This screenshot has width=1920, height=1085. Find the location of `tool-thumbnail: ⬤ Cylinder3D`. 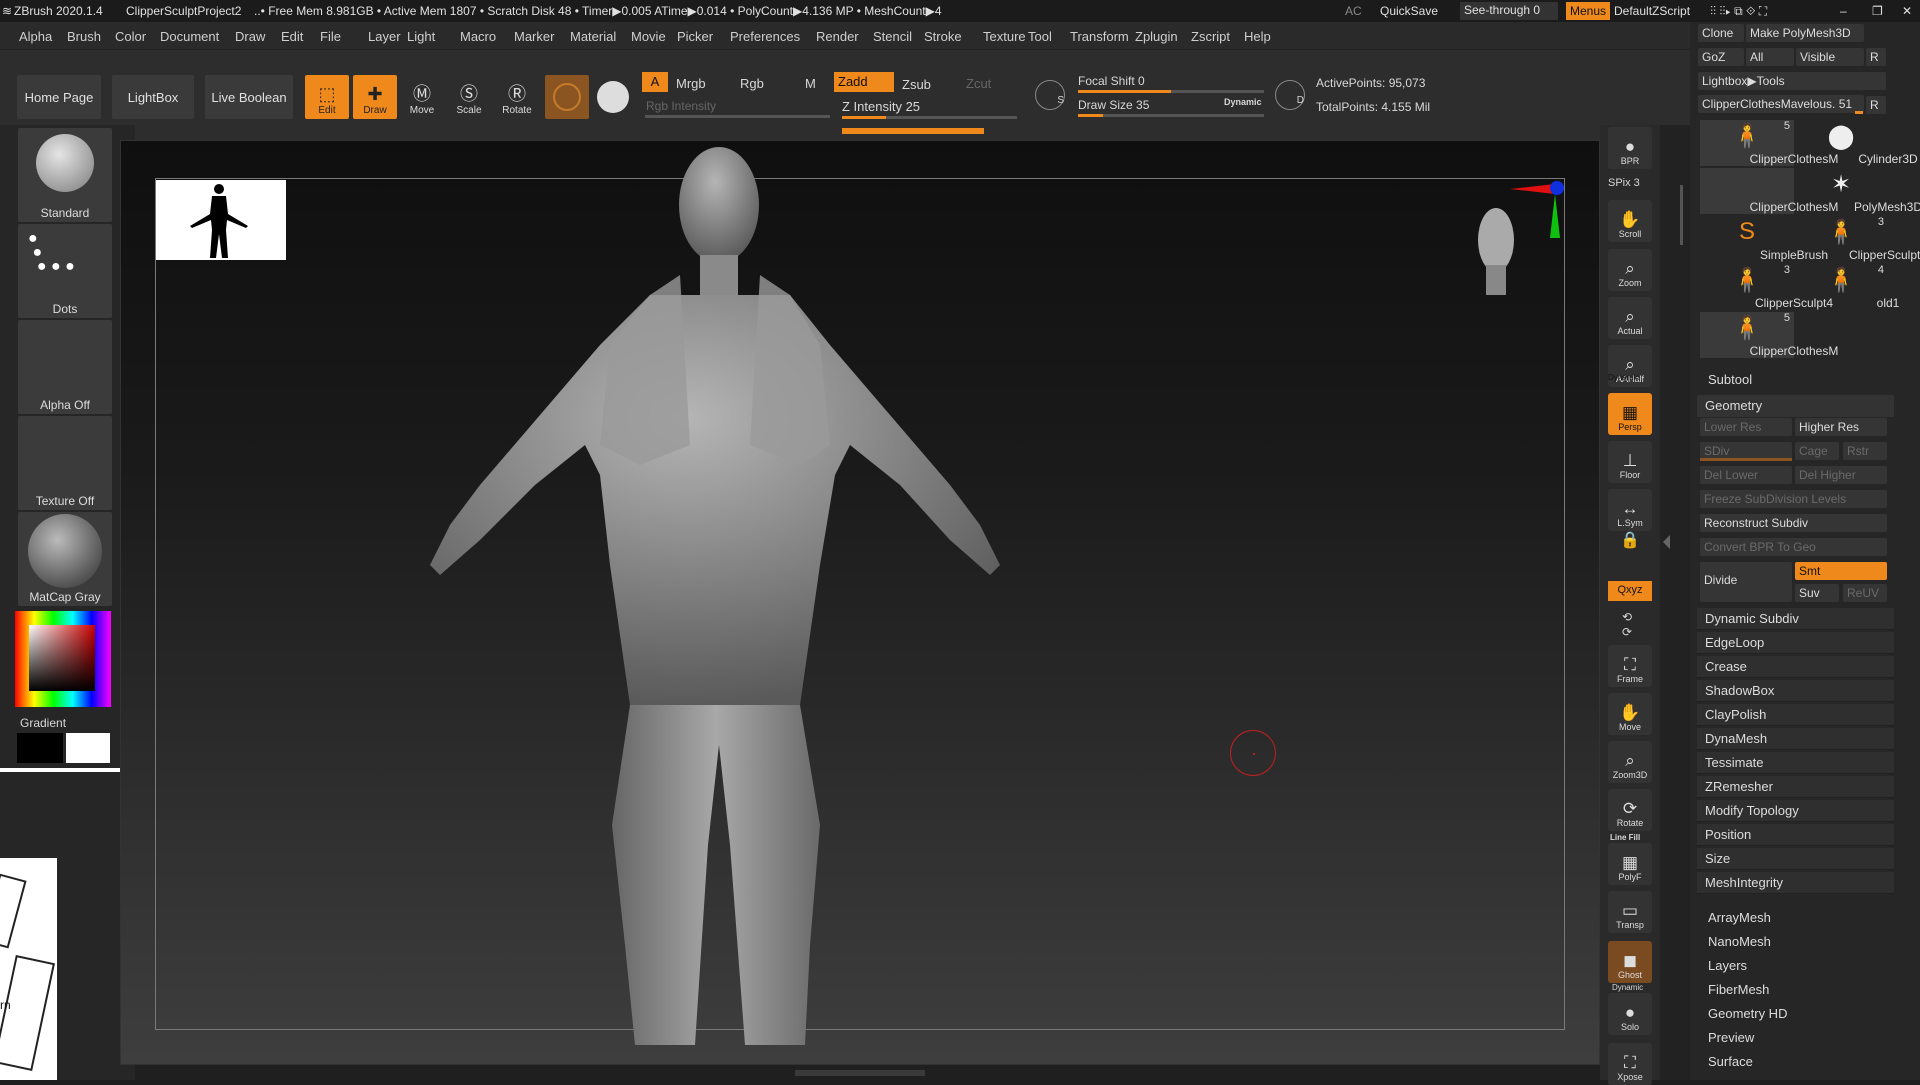

tool-thumbnail: ⬤ Cylinder3D is located at coordinates (1856, 143).